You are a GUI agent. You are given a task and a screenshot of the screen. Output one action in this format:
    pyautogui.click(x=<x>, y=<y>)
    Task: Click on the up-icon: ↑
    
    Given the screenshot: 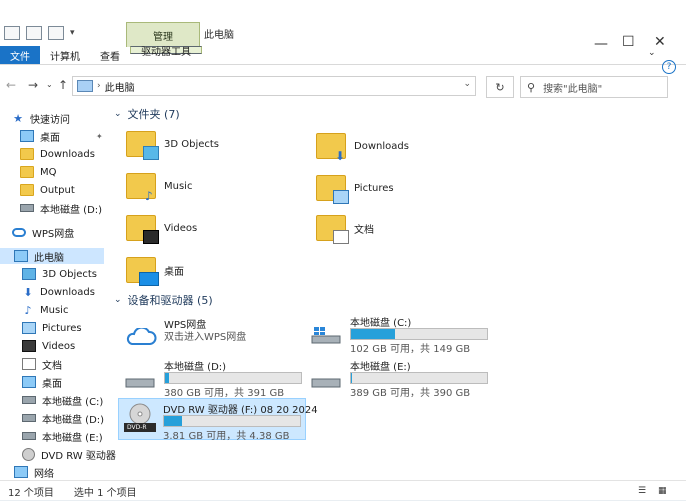 What is the action you would take?
    pyautogui.click(x=63, y=85)
    